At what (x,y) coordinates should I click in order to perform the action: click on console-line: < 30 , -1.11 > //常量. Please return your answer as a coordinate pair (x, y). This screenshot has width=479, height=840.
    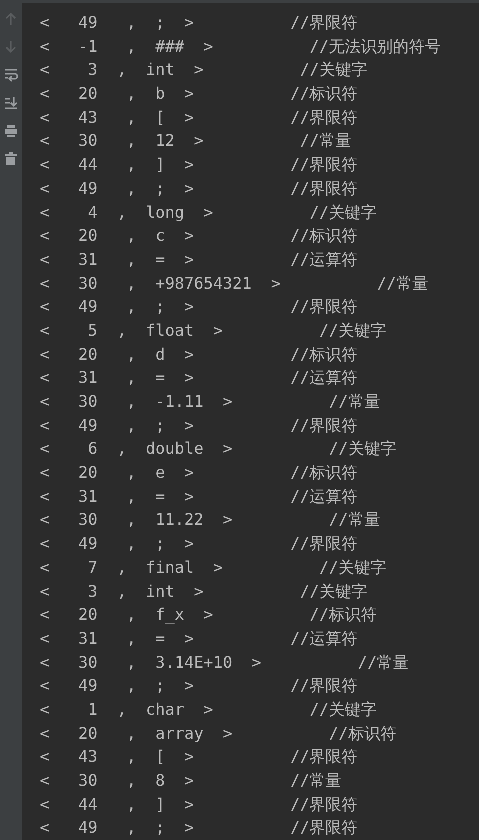
    Looking at the image, I should click on (210, 402).